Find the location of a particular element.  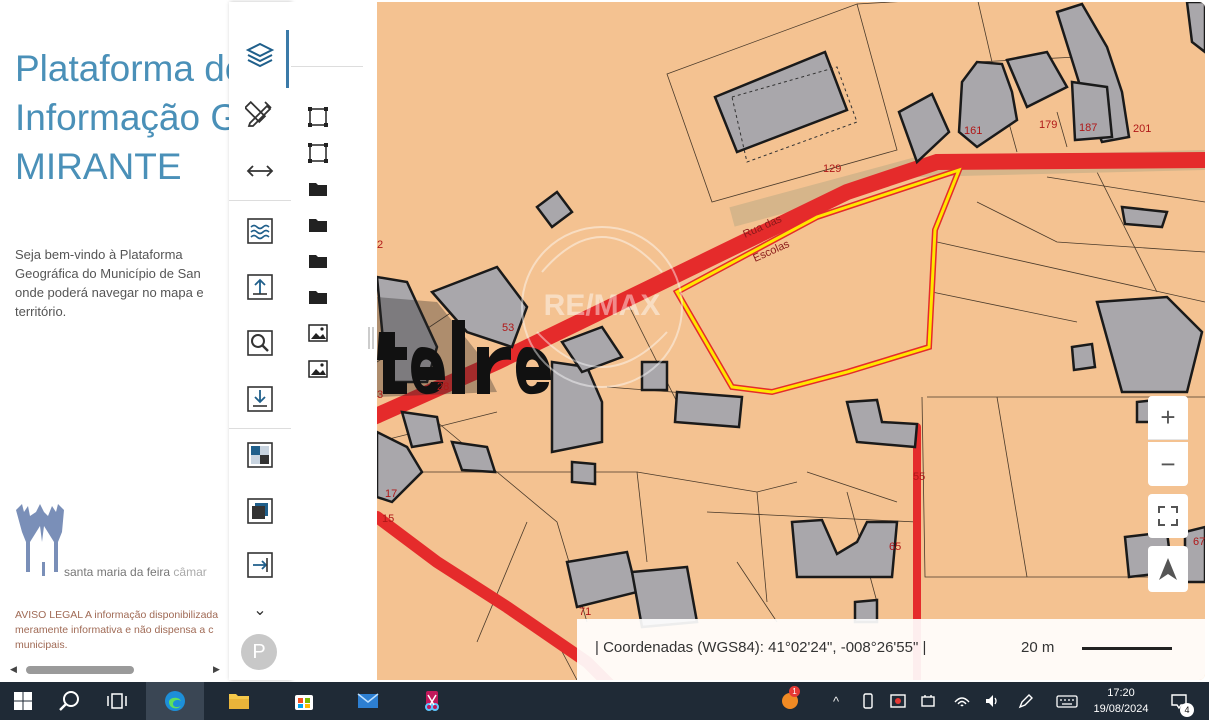

taskbar-store is located at coordinates (304, 701).